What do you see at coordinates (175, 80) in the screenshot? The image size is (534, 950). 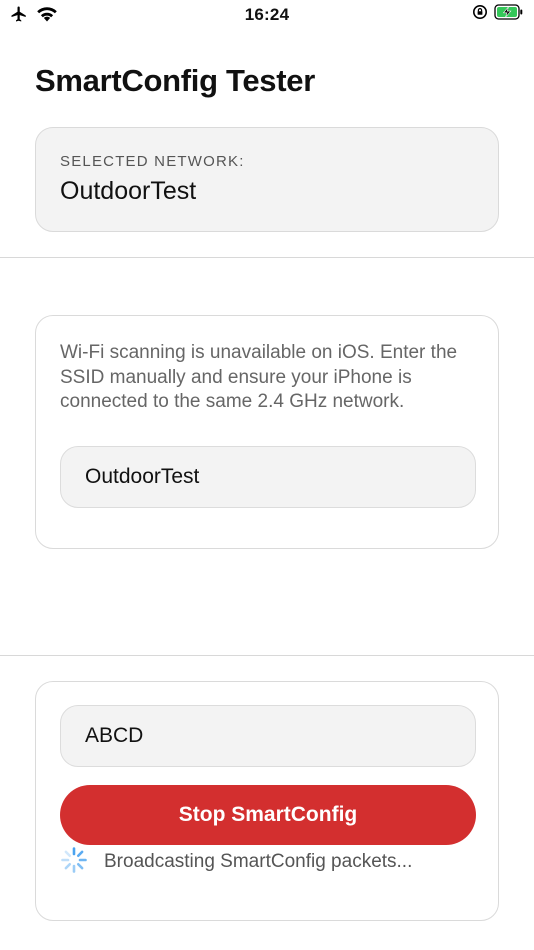 I see `page-title: SmartConfig Tester` at bounding box center [175, 80].